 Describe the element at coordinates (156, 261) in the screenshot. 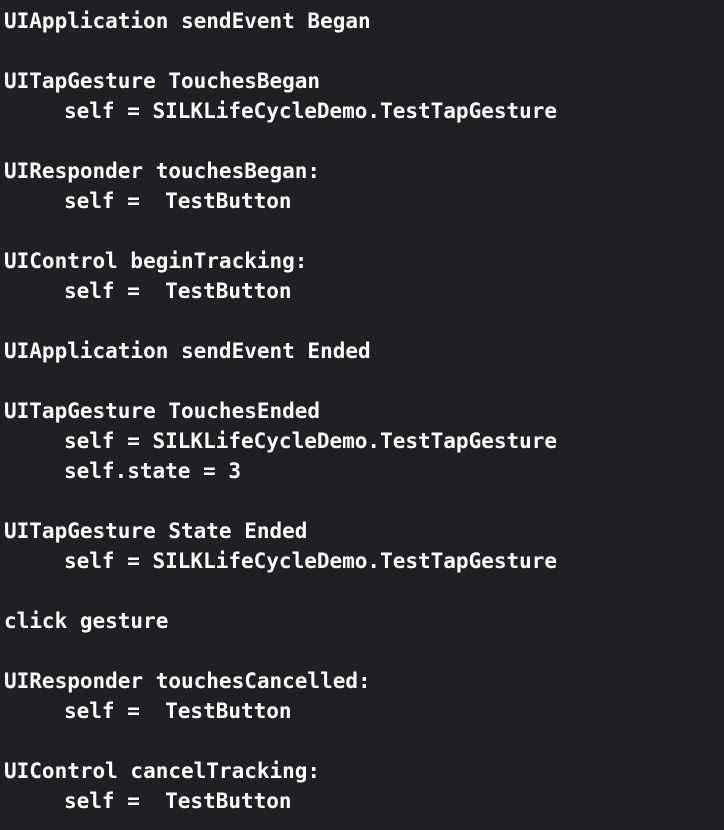

I see `log-line: UIControl beginTracking:` at that location.